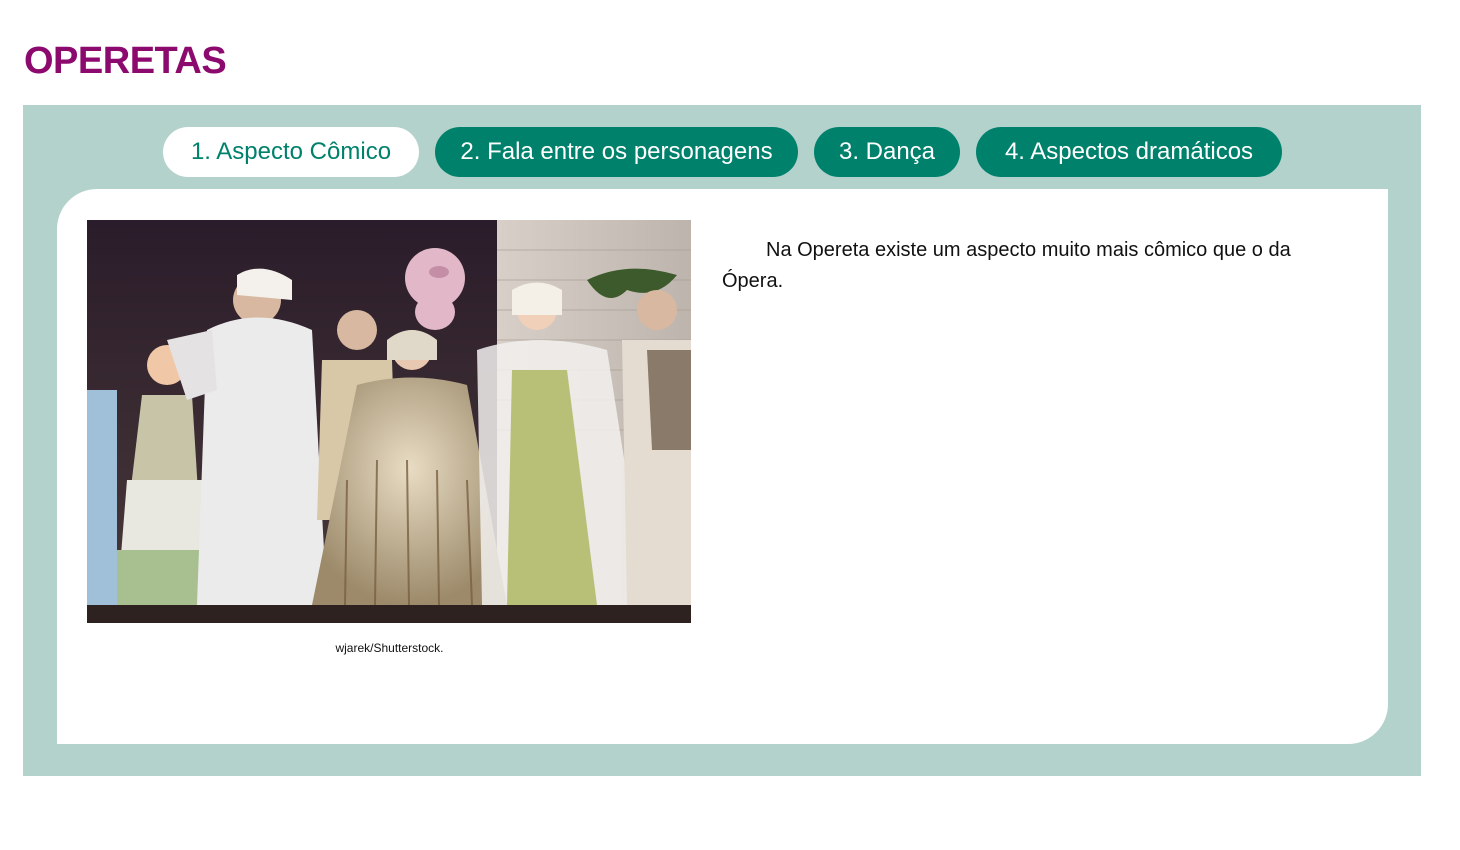  What do you see at coordinates (125, 61) in the screenshot?
I see `page-title: OPERETAS` at bounding box center [125, 61].